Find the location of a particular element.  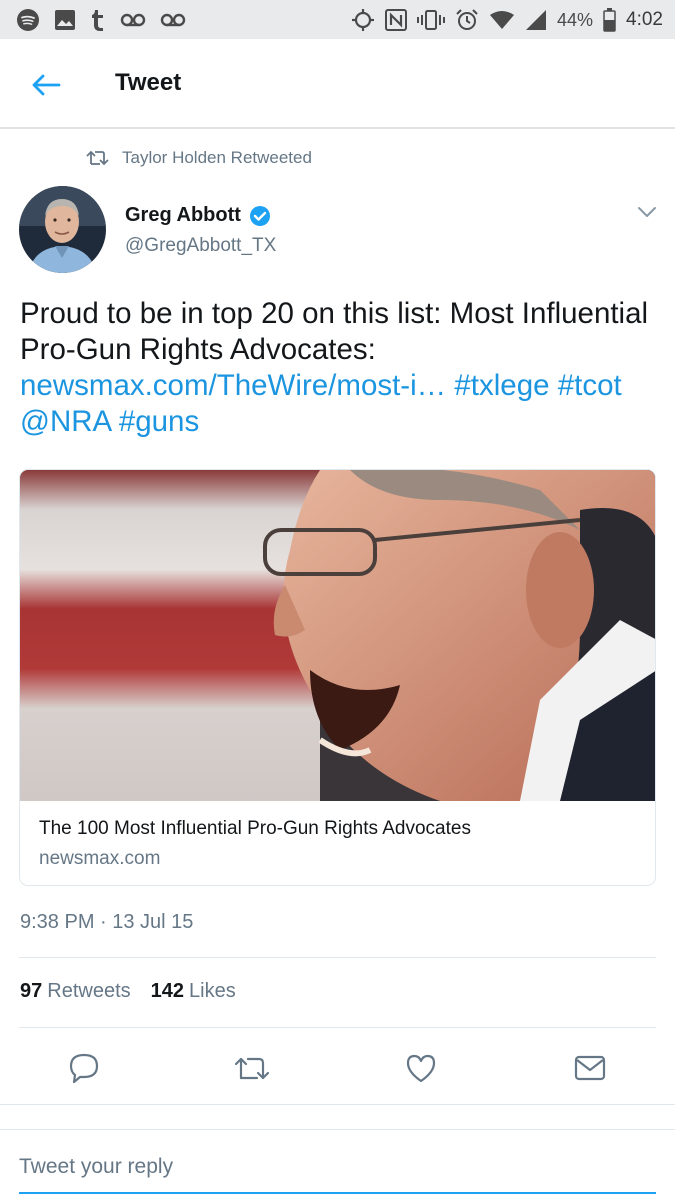

status-bar-system: 44% 4:02 is located at coordinates (507, 20).